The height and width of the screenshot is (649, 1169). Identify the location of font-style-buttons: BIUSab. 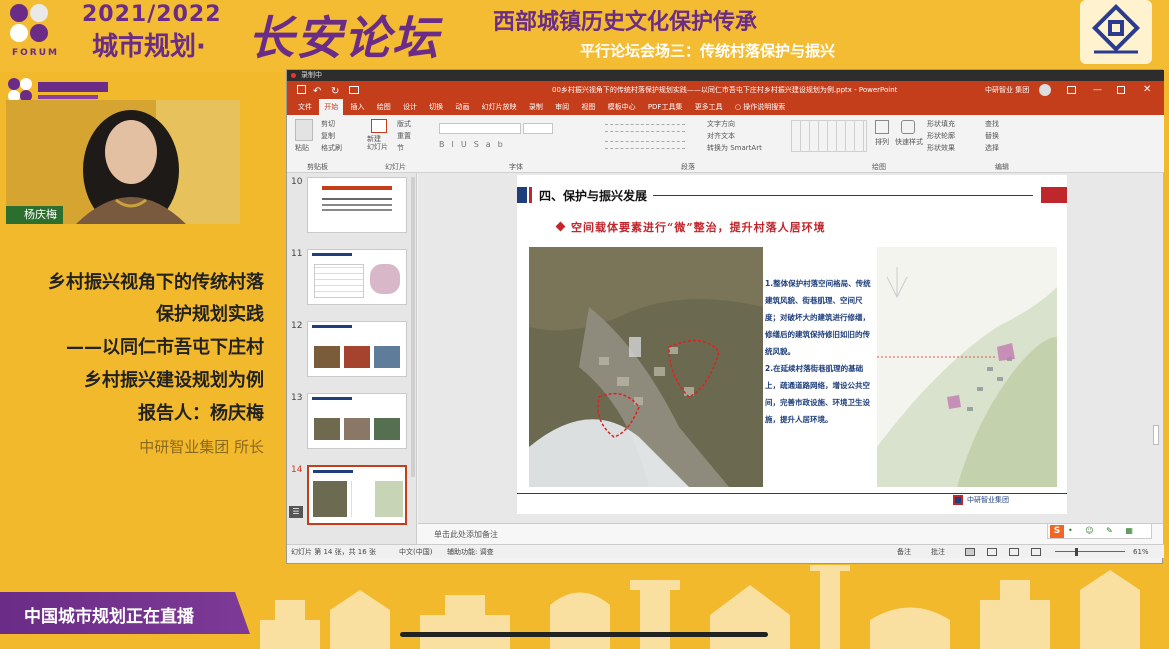
(519, 145).